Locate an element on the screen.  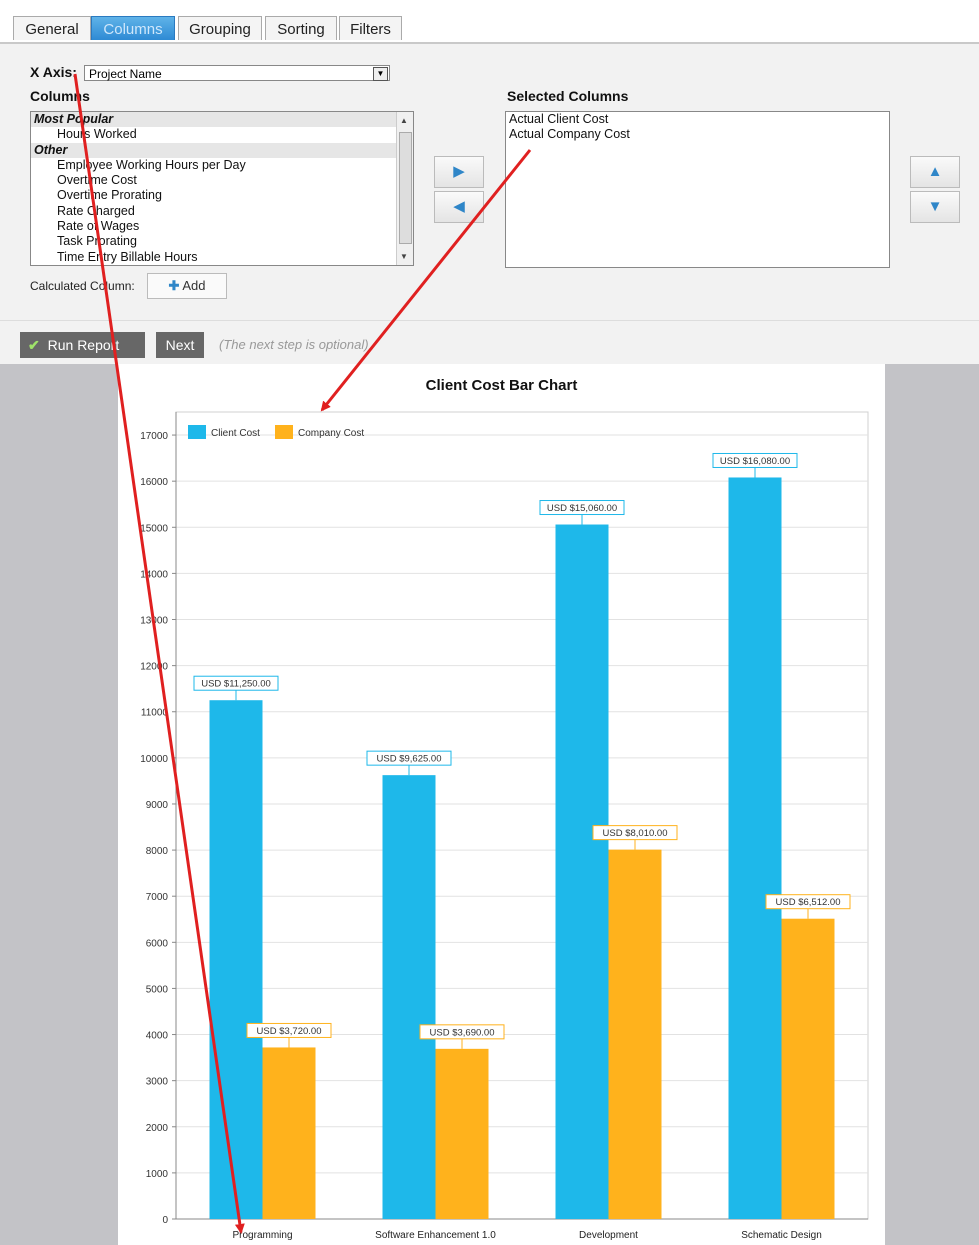
x-axis-label: X Axis: is located at coordinates (53, 72).